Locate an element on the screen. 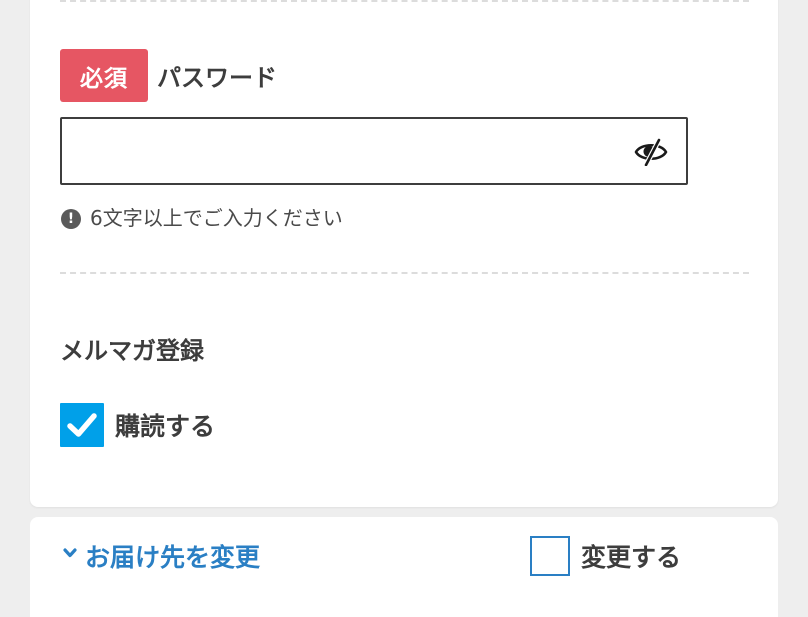 This screenshot has height=617, width=808. password-hint-text: 6文字以上でご入力ください is located at coordinates (216, 218).